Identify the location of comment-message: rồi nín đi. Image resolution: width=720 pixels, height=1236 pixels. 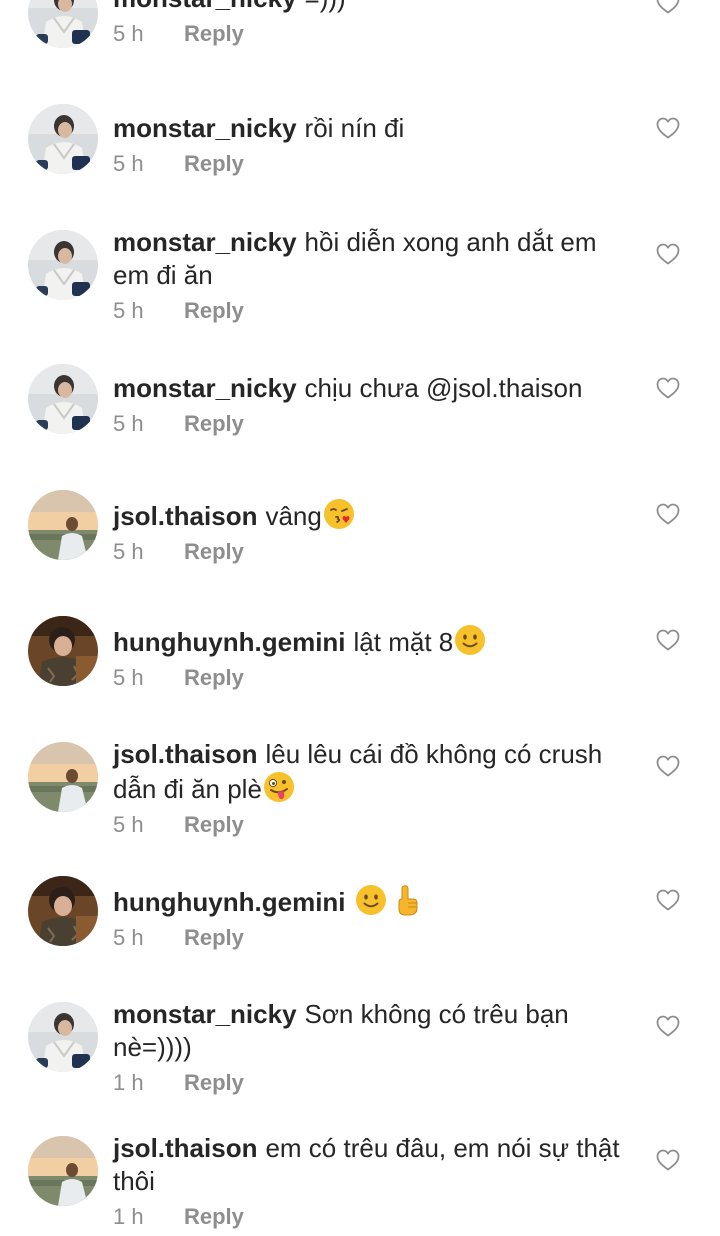
(354, 128).